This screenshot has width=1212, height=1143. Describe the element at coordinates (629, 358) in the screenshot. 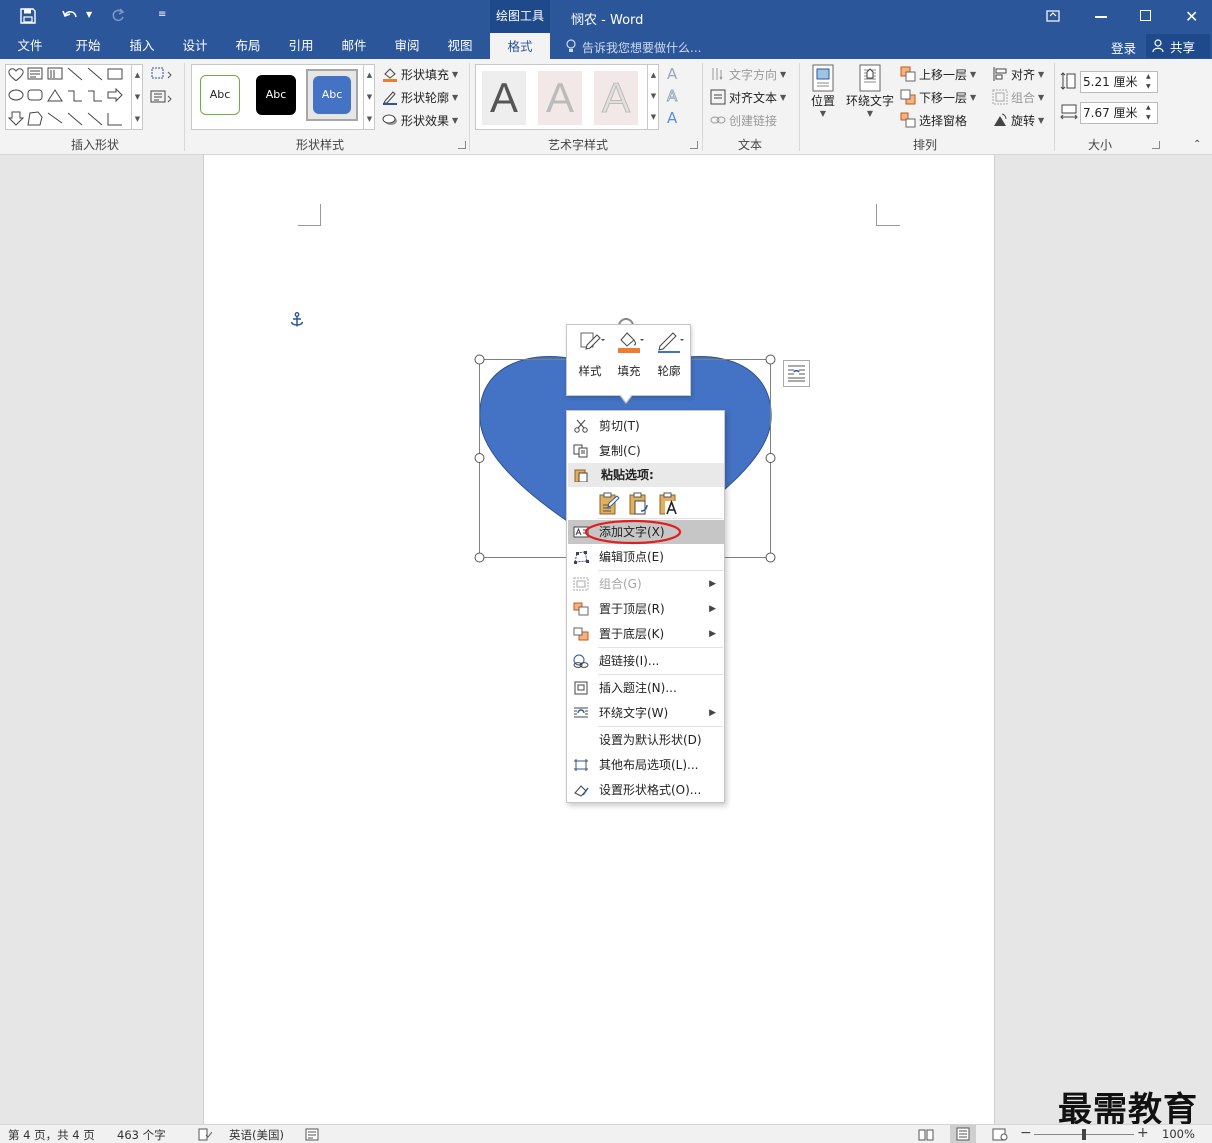

I see `mini-fill-button: 填充` at that location.